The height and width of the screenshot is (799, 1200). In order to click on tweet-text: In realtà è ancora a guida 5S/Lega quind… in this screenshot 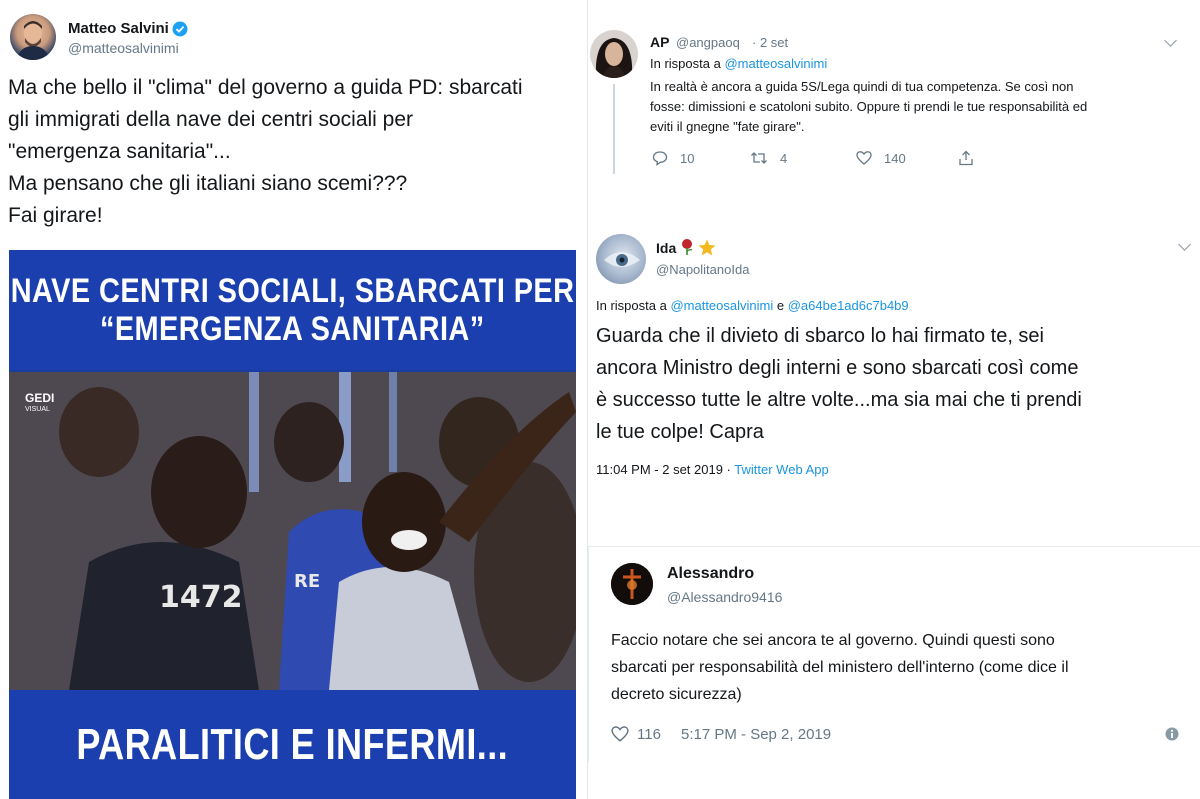, I will do `click(920, 107)`.